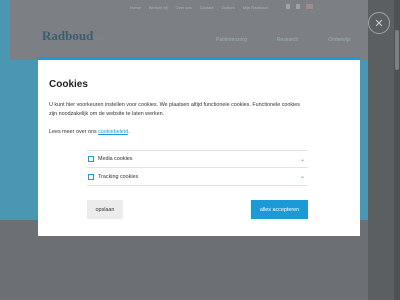 This screenshot has width=400, height=300. What do you see at coordinates (207, 7) in the screenshot?
I see `top-link: Contact` at bounding box center [207, 7].